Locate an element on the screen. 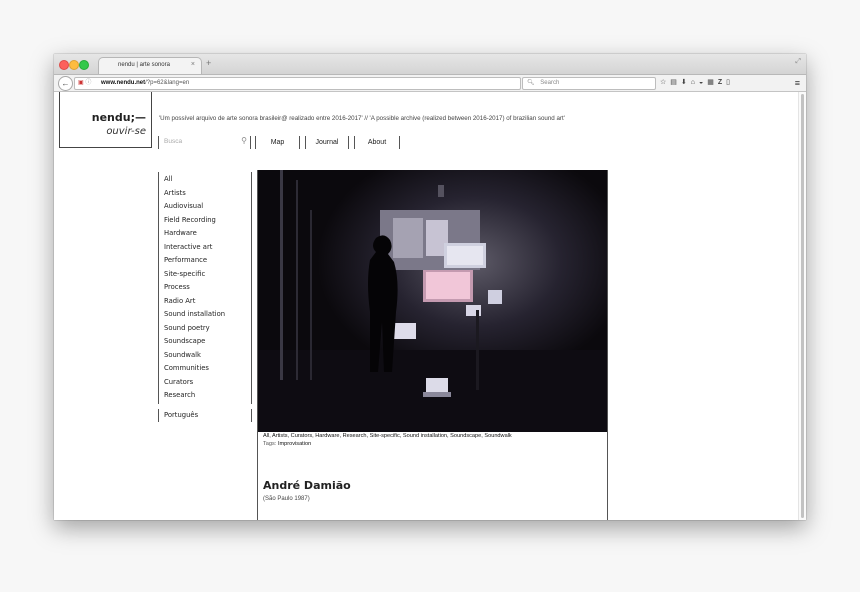 Image resolution: width=860 pixels, height=592 pixels. close-window-button is located at coordinates (64, 65).